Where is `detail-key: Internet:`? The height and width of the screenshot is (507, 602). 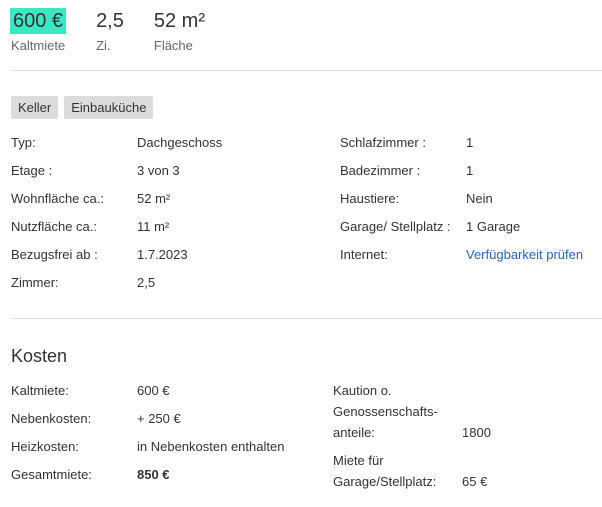
detail-key: Internet: is located at coordinates (364, 254).